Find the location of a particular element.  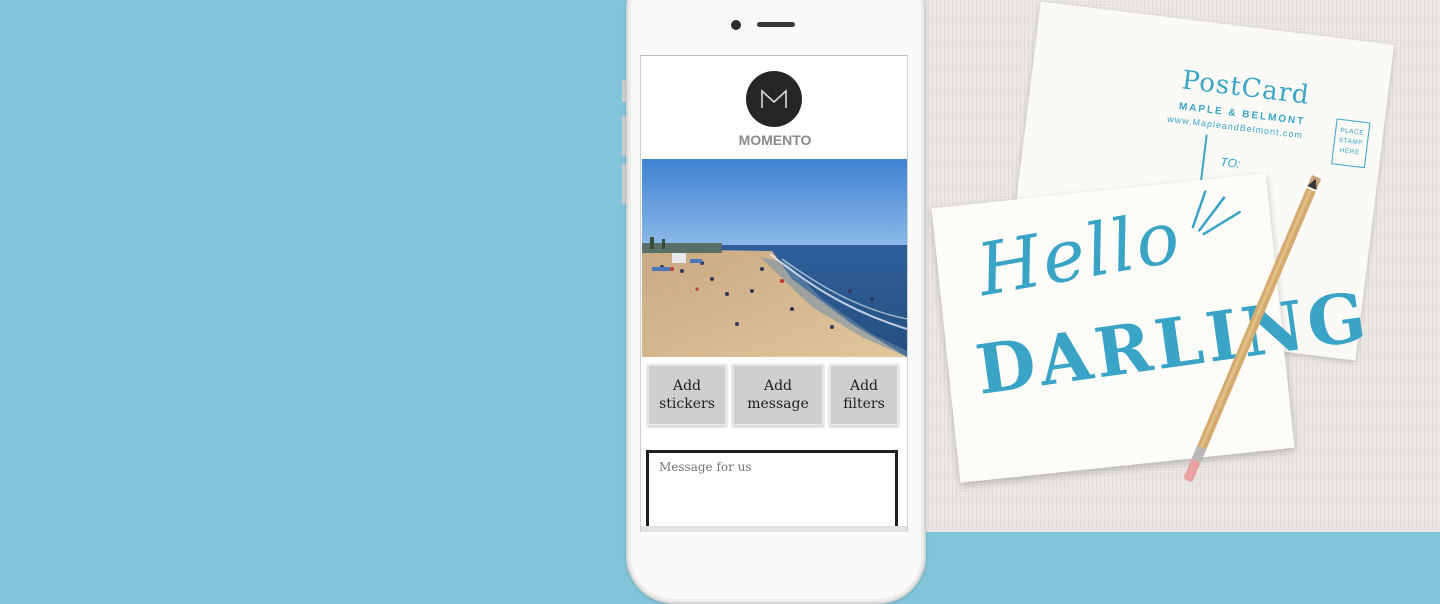

beach-photo is located at coordinates (774, 258).